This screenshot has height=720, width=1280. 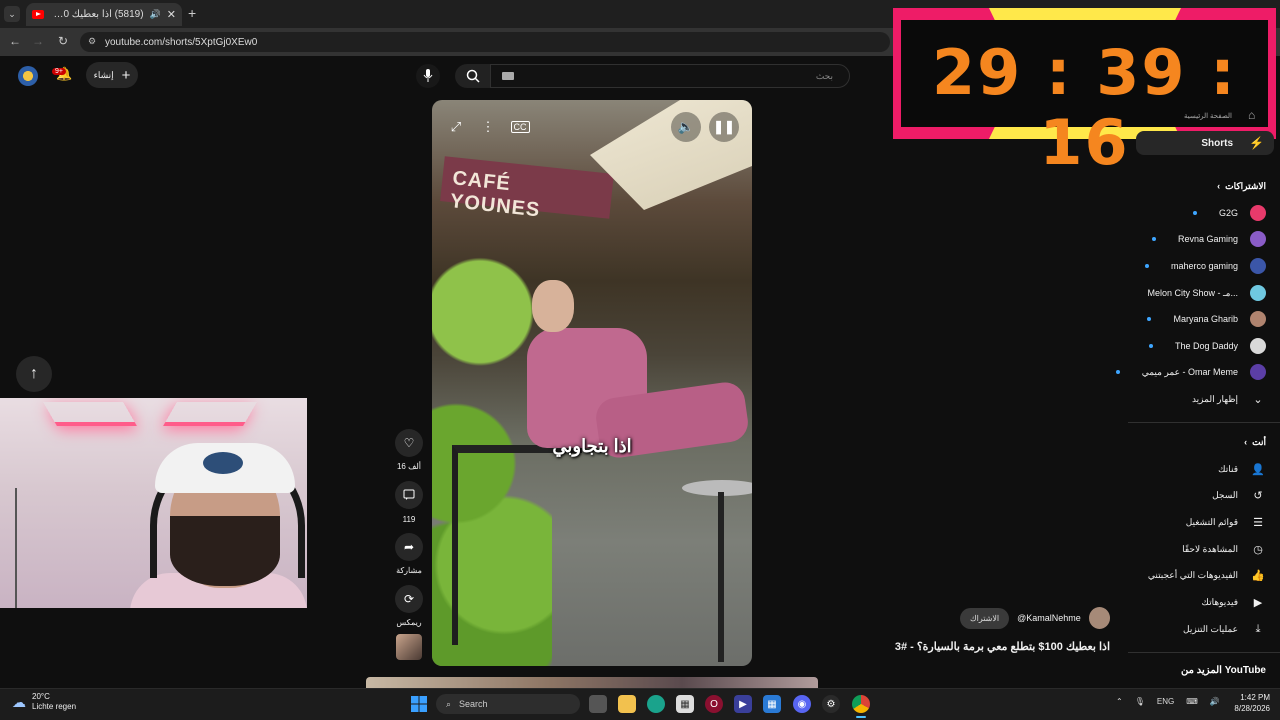 What do you see at coordinates (1258, 549) in the screenshot?
I see `clock-icon: ◷` at bounding box center [1258, 549].